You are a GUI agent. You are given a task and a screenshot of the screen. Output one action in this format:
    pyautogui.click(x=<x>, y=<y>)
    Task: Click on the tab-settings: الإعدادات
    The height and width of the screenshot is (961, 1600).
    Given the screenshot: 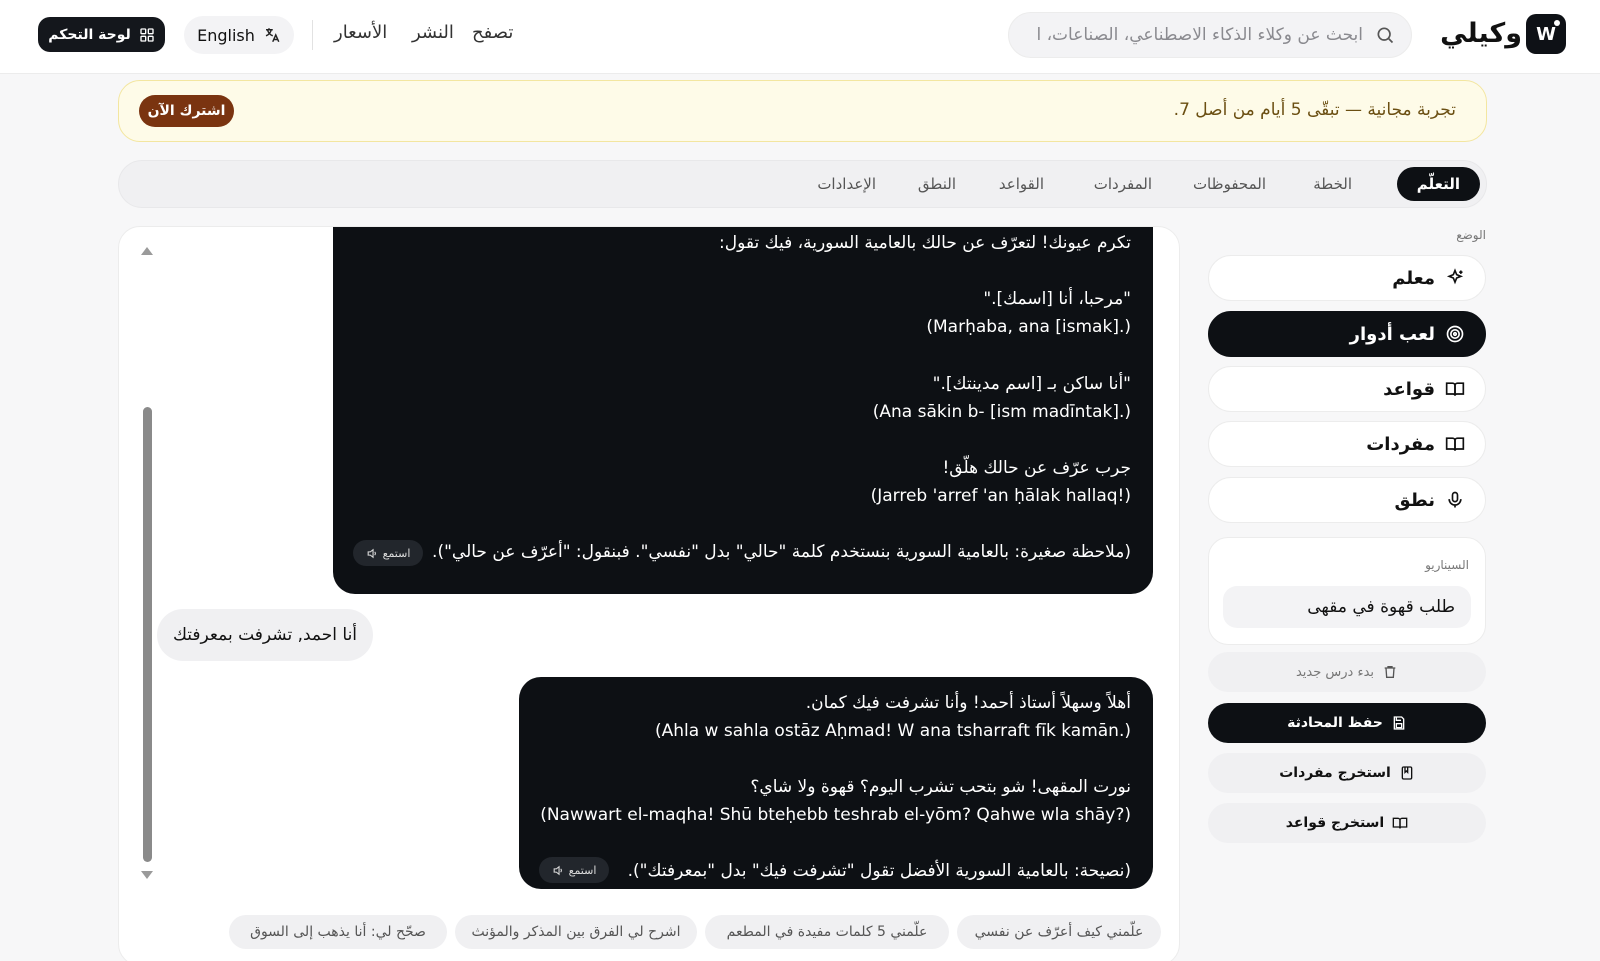 What is the action you would take?
    pyautogui.click(x=846, y=184)
    